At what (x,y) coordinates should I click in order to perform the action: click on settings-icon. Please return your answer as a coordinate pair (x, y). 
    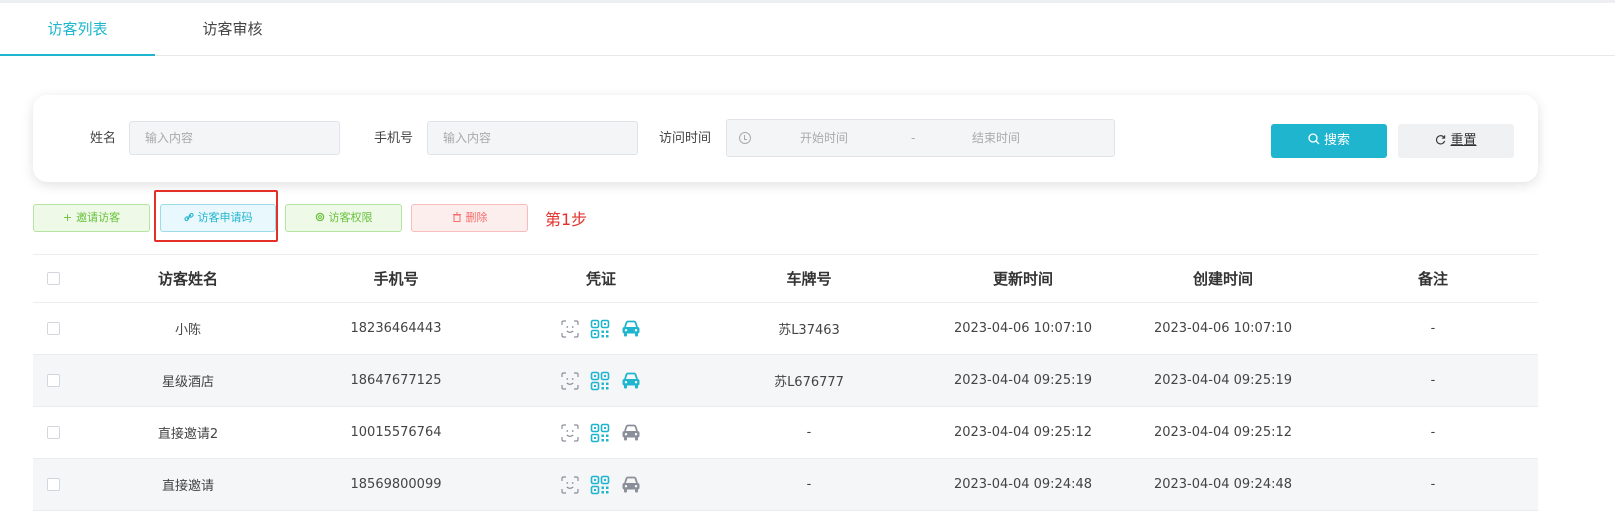
    Looking at the image, I should click on (319, 217).